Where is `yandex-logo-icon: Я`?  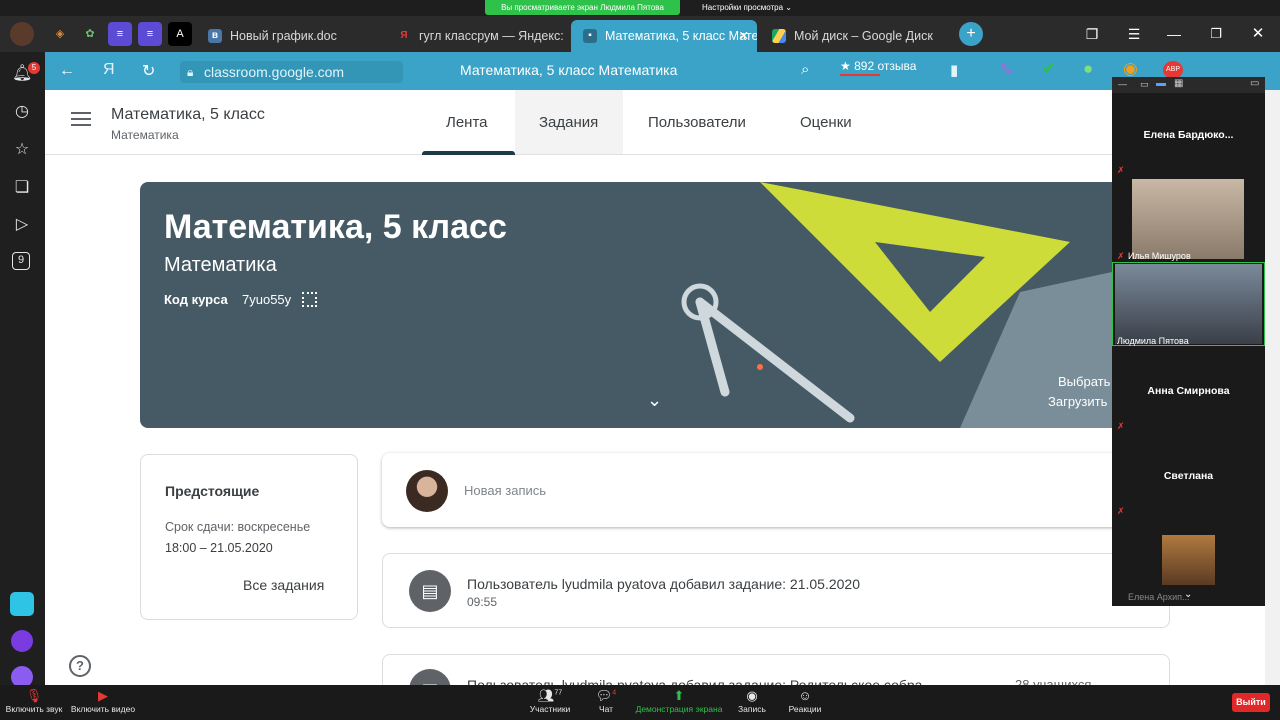 yandex-logo-icon: Я is located at coordinates (109, 70).